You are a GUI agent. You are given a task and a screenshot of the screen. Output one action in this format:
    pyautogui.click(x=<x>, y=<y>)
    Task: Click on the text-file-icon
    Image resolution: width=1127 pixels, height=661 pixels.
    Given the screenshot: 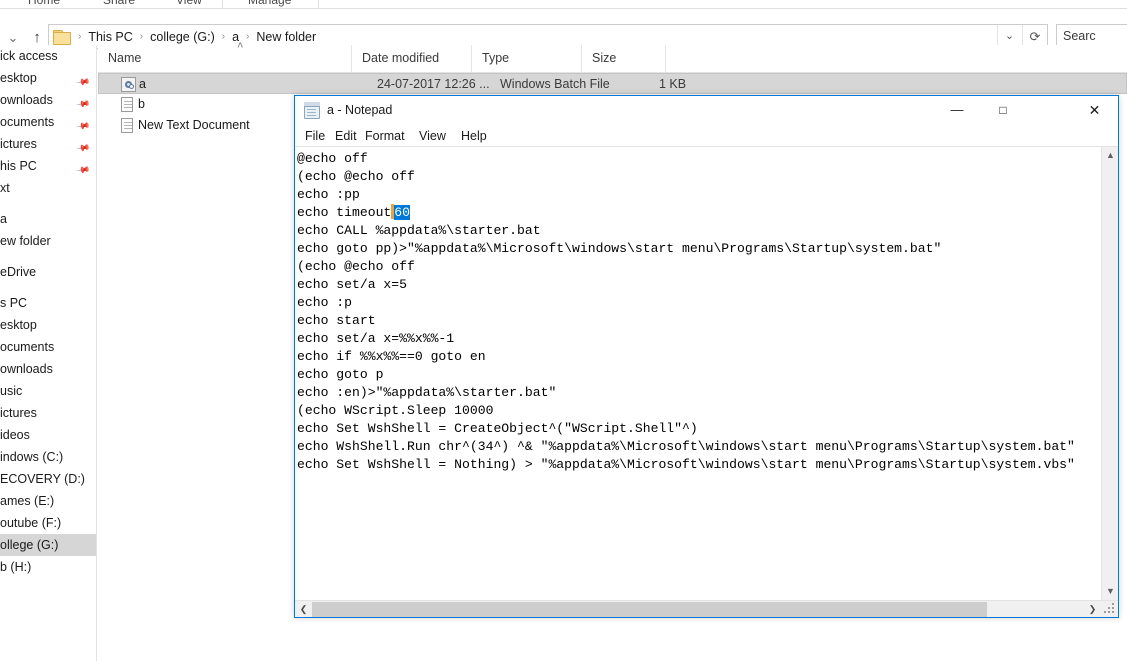 What is the action you would take?
    pyautogui.click(x=127, y=126)
    